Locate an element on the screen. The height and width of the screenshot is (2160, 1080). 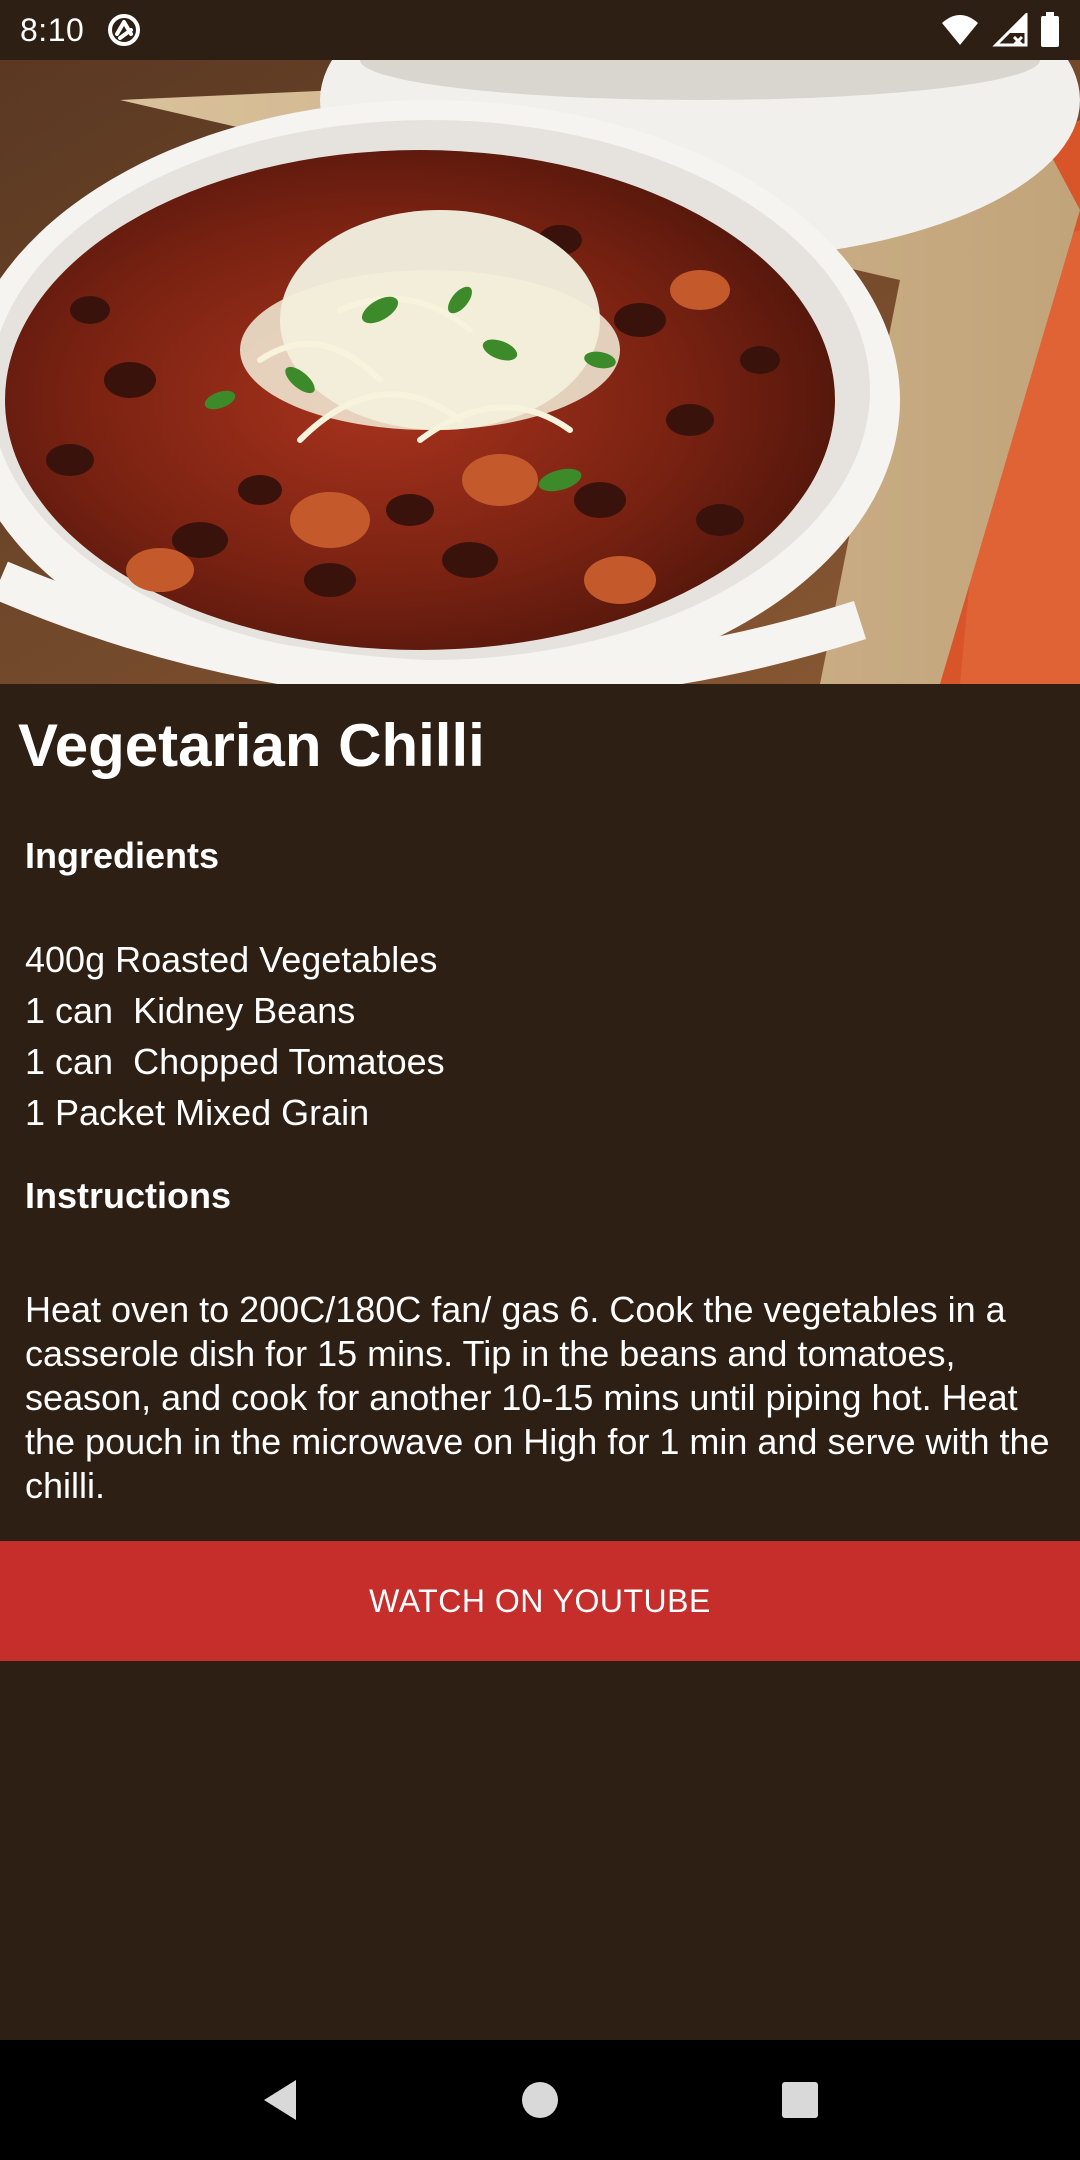
home-button is located at coordinates (540, 2100).